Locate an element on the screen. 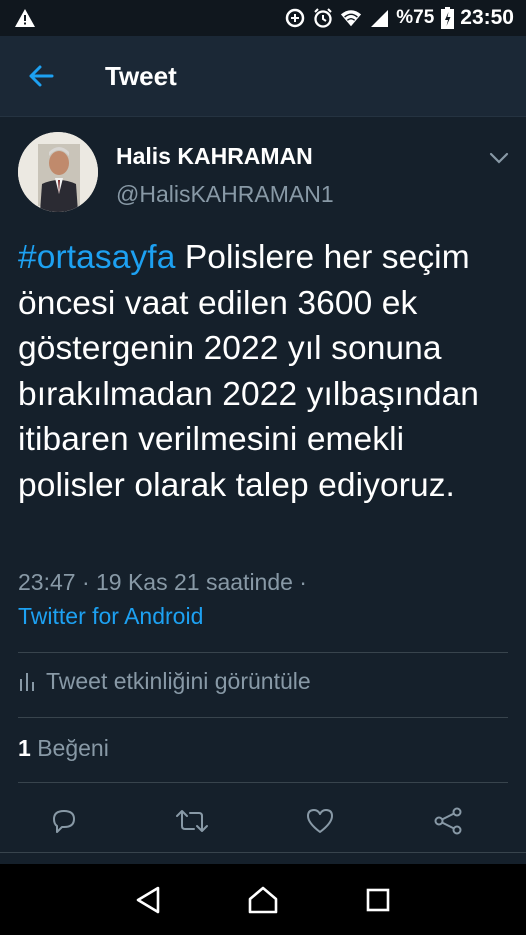  author-name: Halis KAHRAMAN is located at coordinates (214, 156).